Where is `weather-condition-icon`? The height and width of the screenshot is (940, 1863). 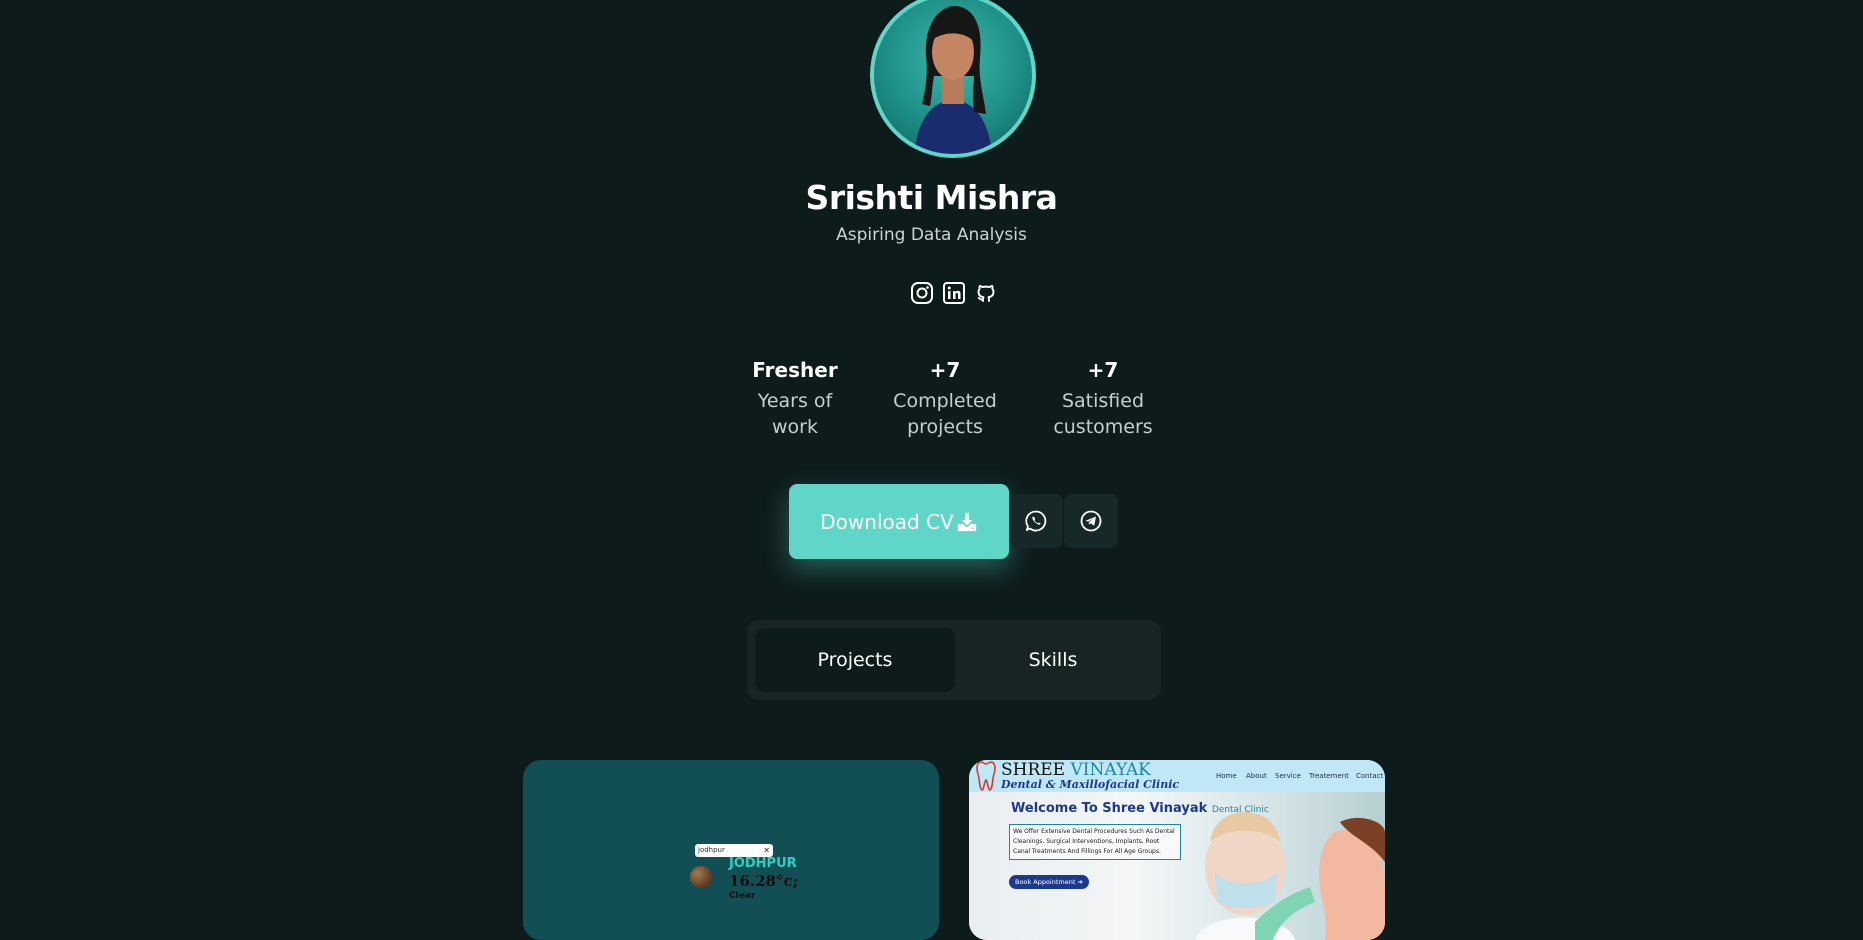 weather-condition-icon is located at coordinates (701, 877).